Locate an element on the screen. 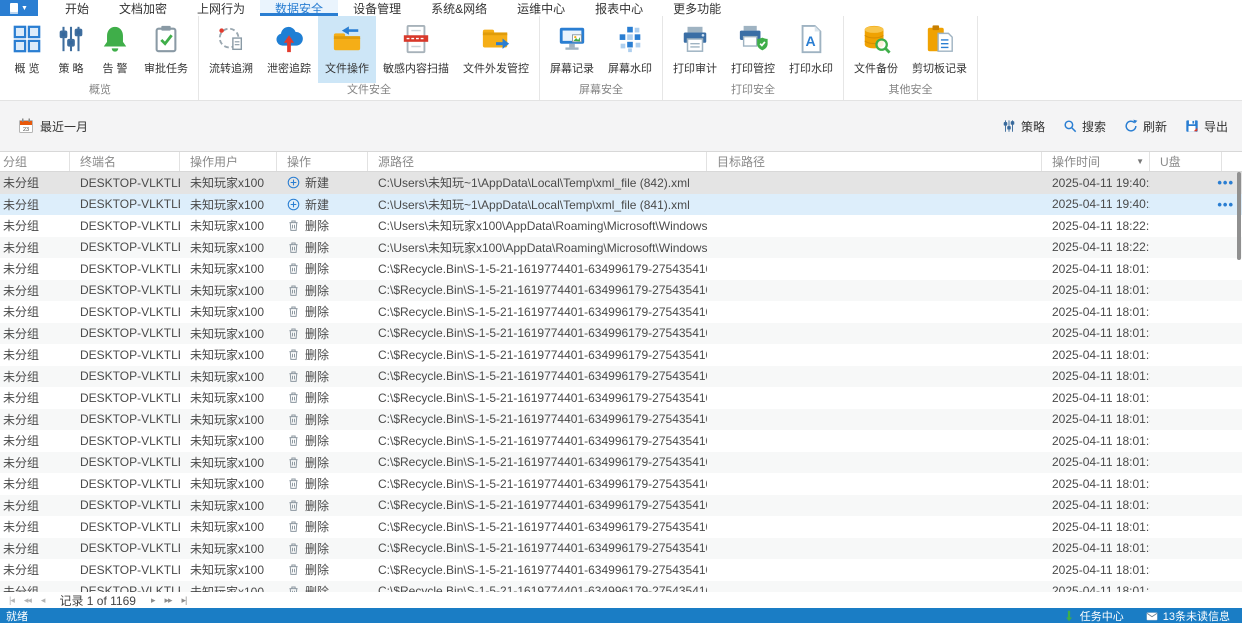 The image size is (1242, 623). scrollbar-thumb is located at coordinates (1239, 216).